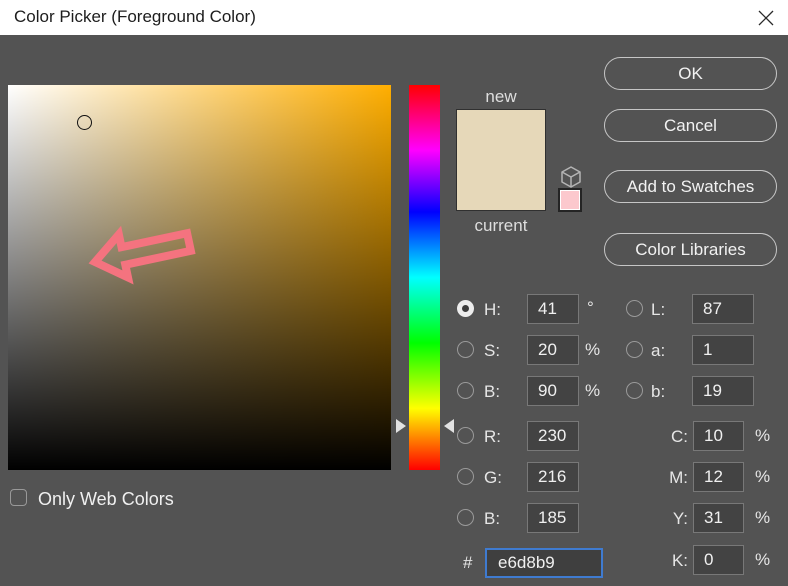 This screenshot has height=586, width=788. Describe the element at coordinates (465, 308) in the screenshot. I see `radio-h` at that location.